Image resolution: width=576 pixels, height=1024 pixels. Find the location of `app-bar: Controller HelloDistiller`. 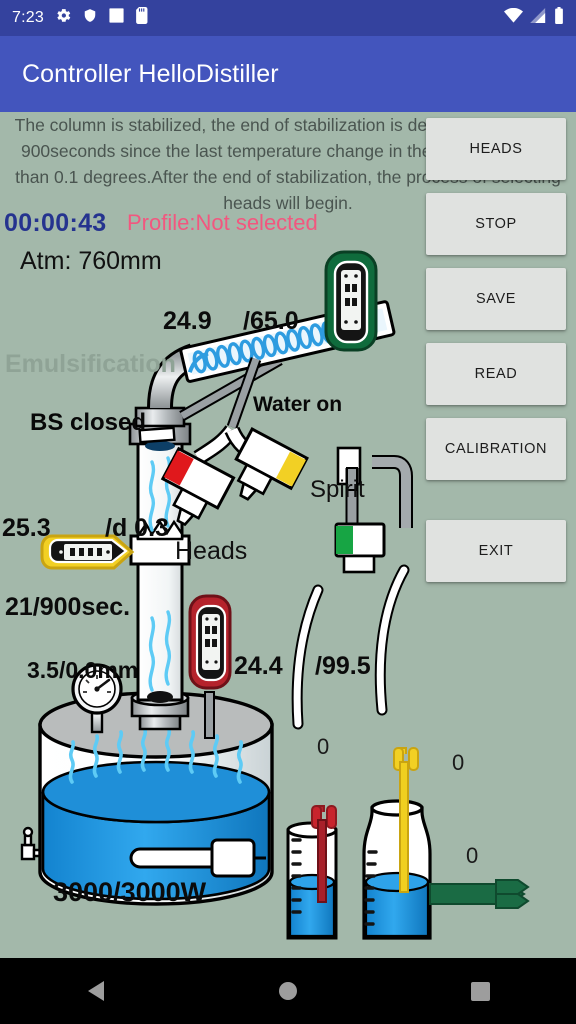

app-bar: Controller HelloDistiller is located at coordinates (288, 74).